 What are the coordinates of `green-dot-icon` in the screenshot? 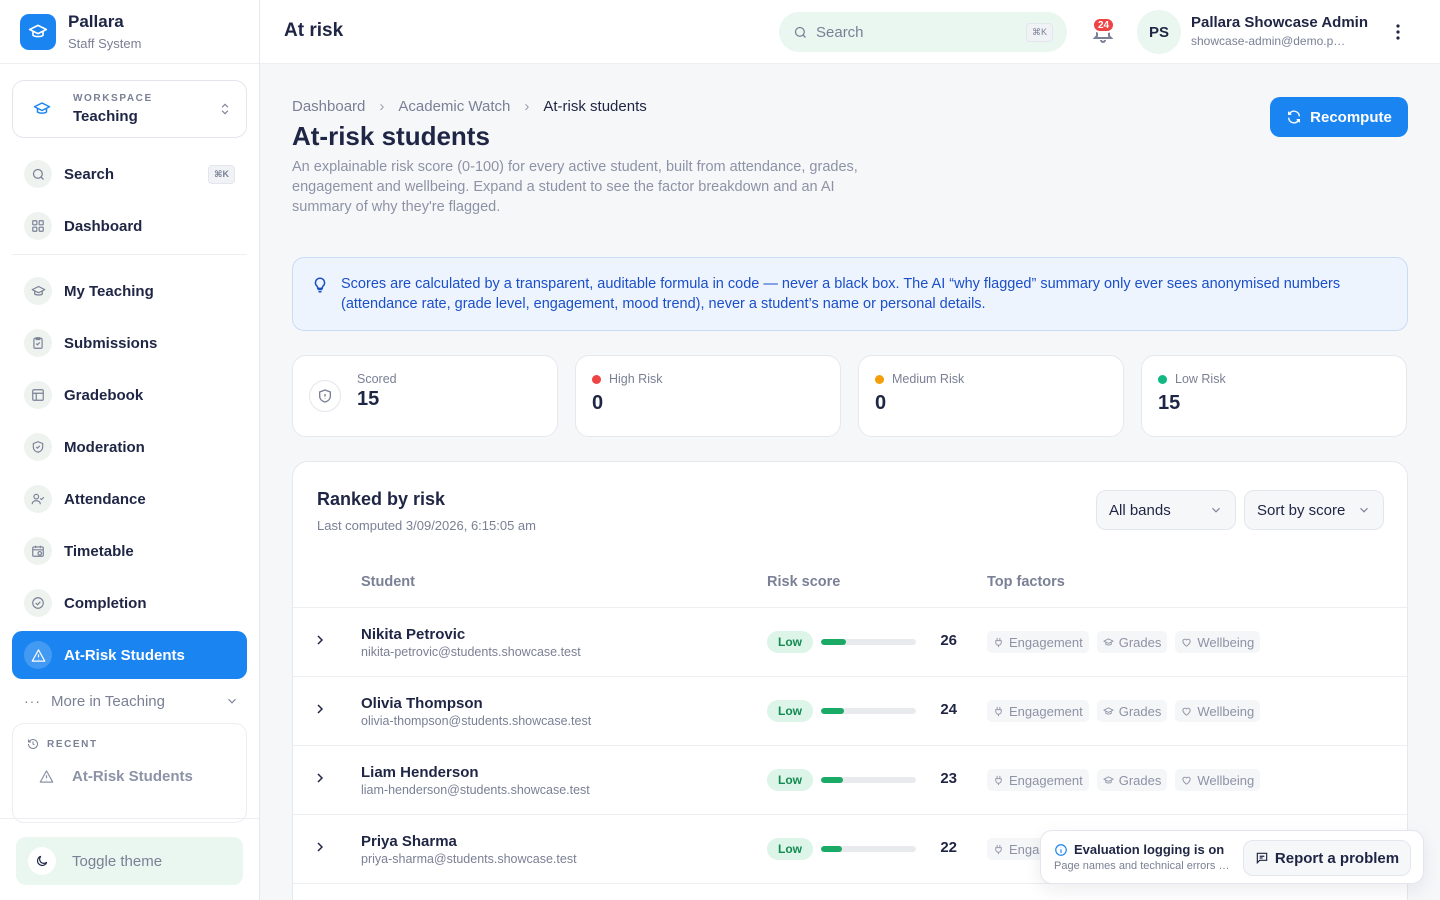 It's located at (1162, 379).